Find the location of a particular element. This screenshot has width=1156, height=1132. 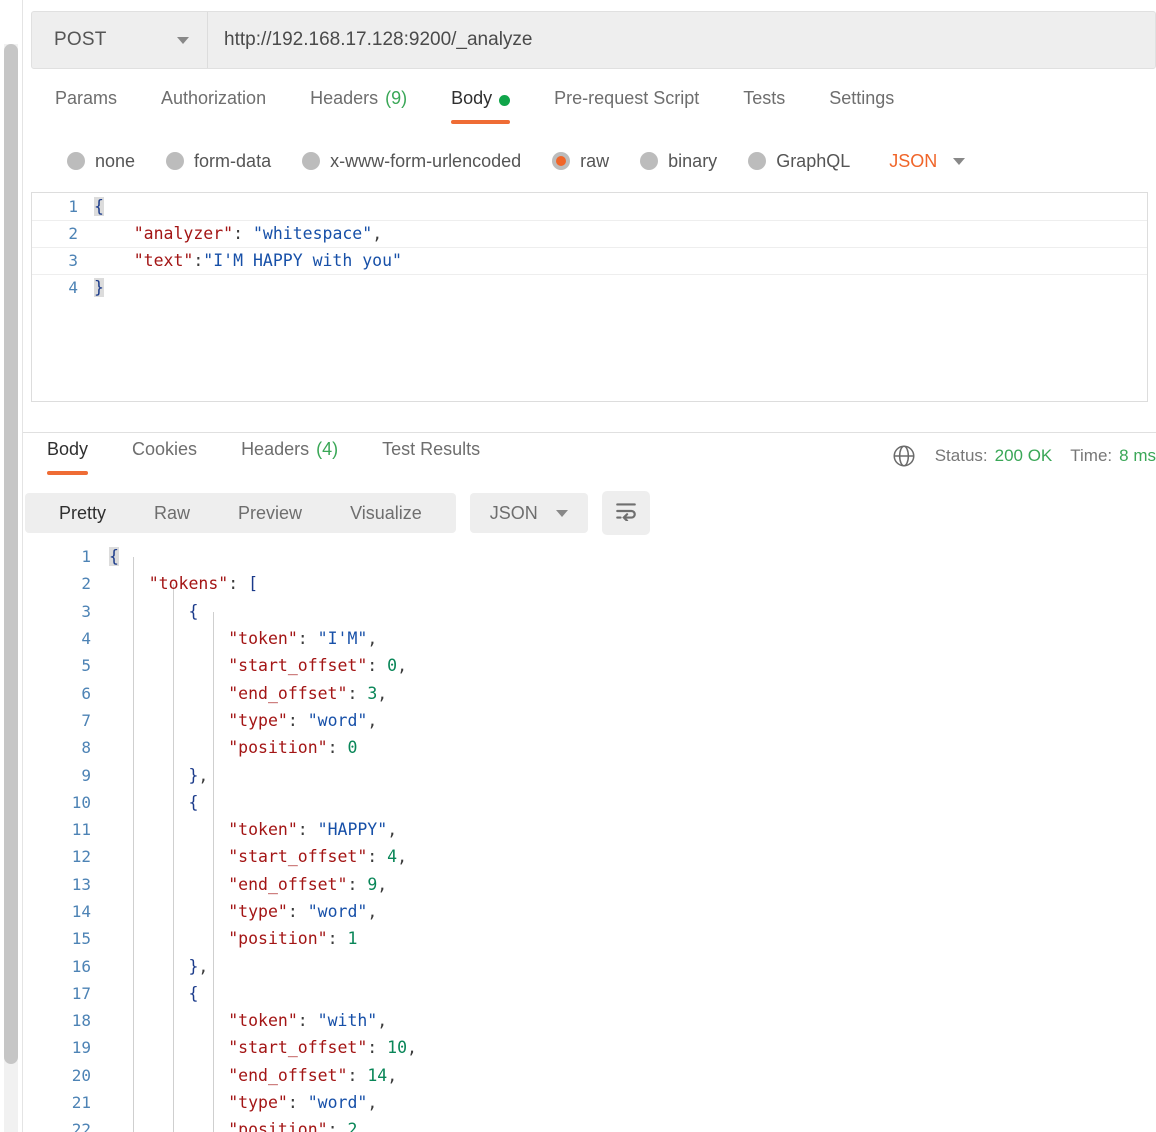

code-content: "start_offset": 0, is located at coordinates (258, 665).